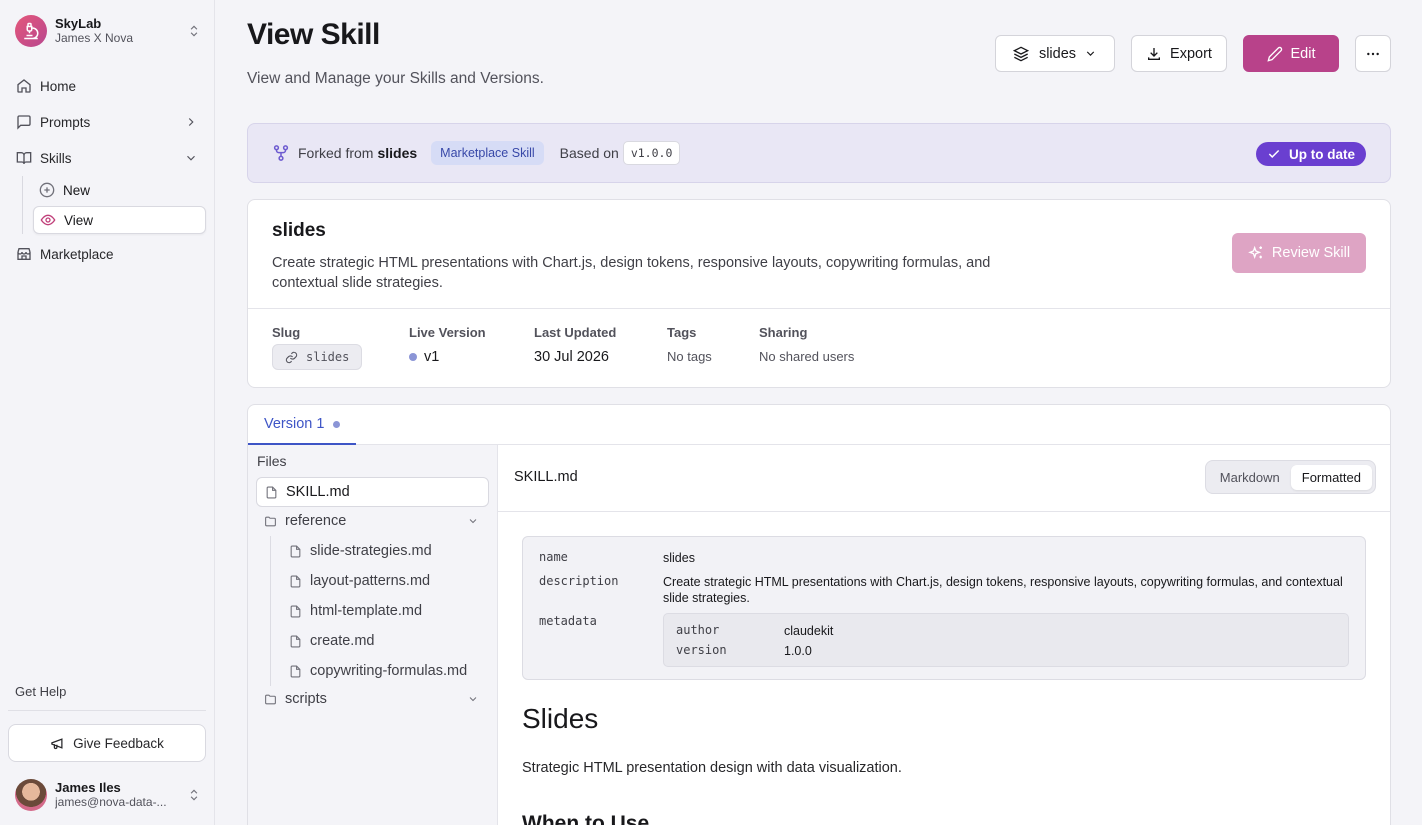 The width and height of the screenshot is (1422, 825). Describe the element at coordinates (809, 631) in the screenshot. I see `fm-value: claudekit` at that location.